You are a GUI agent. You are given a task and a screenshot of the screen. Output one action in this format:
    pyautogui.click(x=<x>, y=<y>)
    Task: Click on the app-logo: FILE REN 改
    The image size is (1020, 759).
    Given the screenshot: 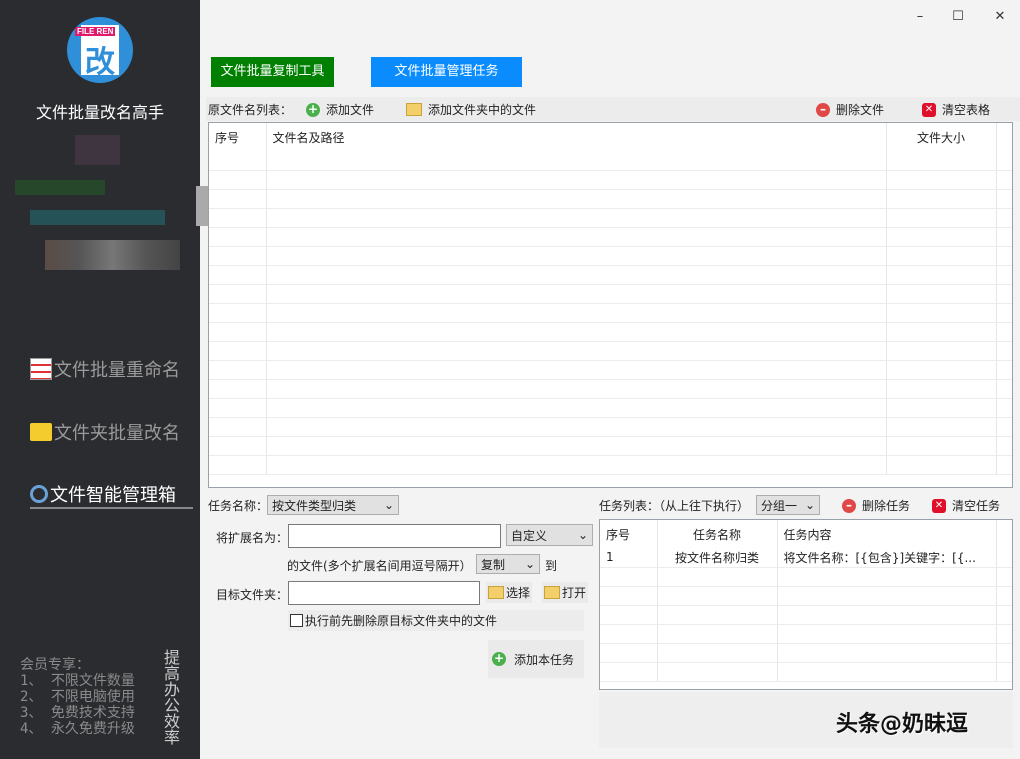 What is the action you would take?
    pyautogui.click(x=100, y=50)
    